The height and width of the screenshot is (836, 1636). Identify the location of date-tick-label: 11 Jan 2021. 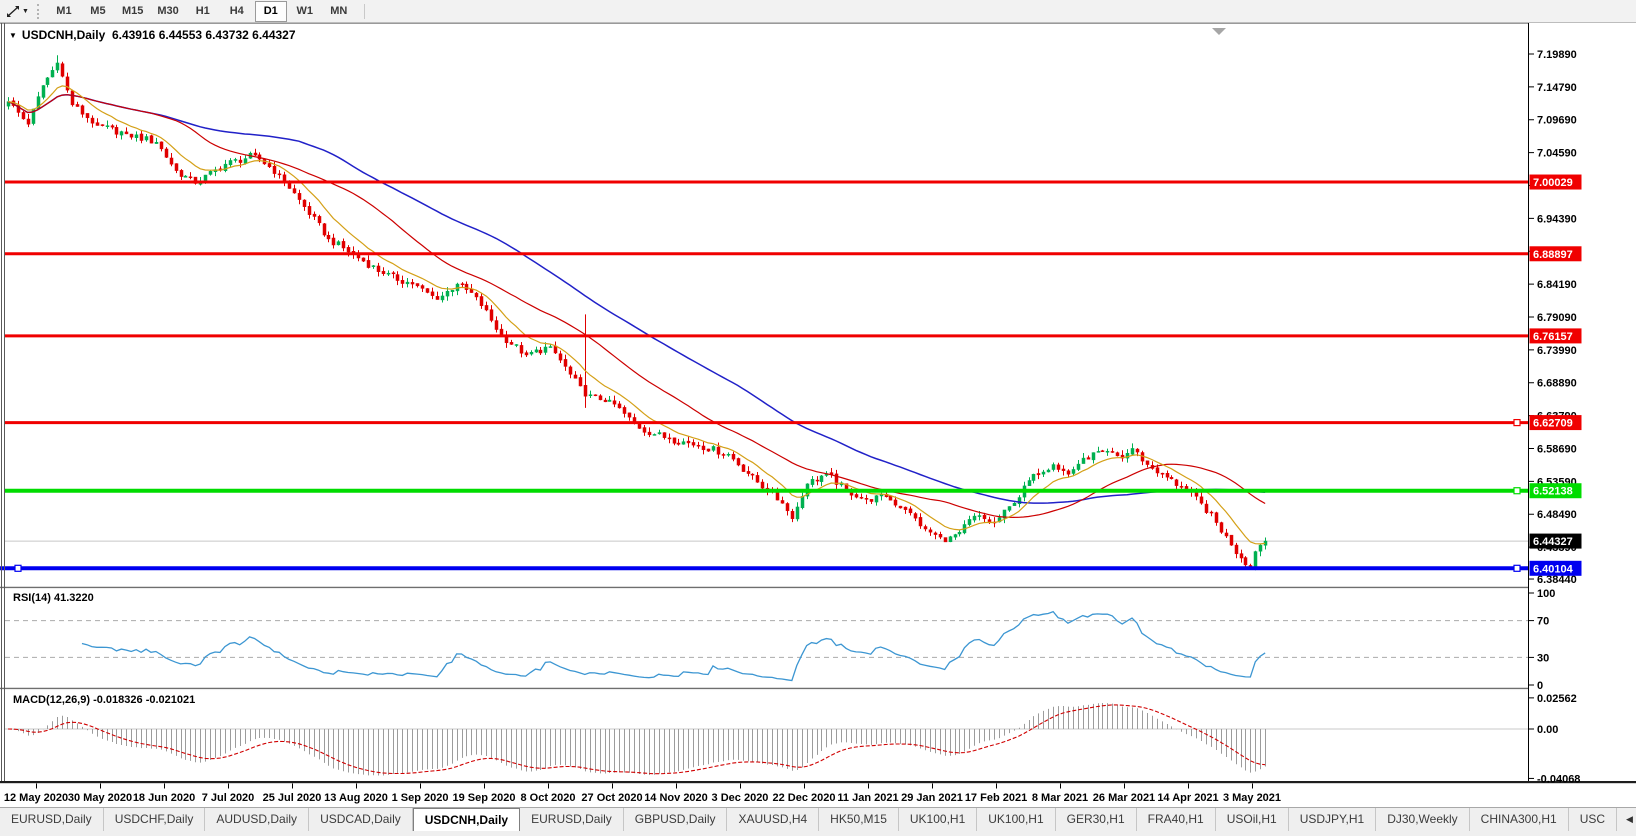
(867, 798).